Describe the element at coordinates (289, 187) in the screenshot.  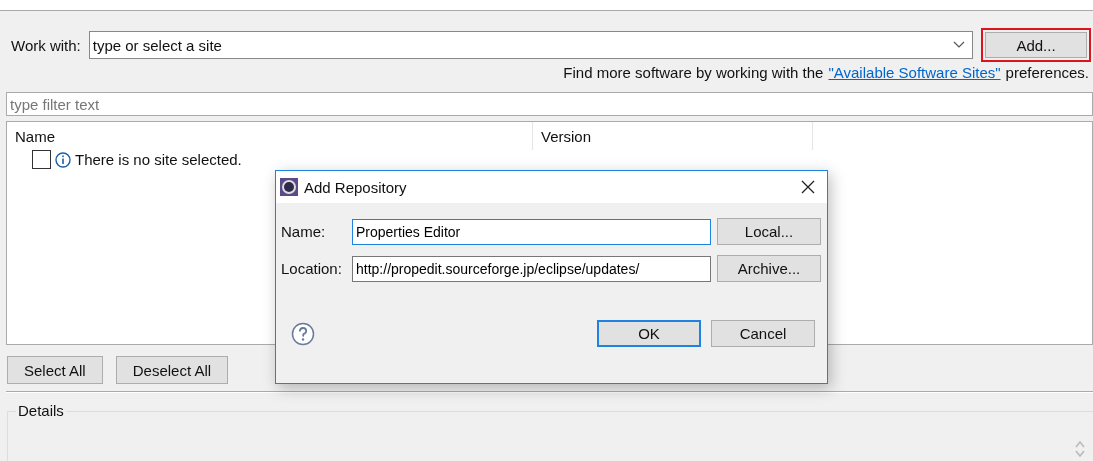
I see `app-gear-icon` at that location.